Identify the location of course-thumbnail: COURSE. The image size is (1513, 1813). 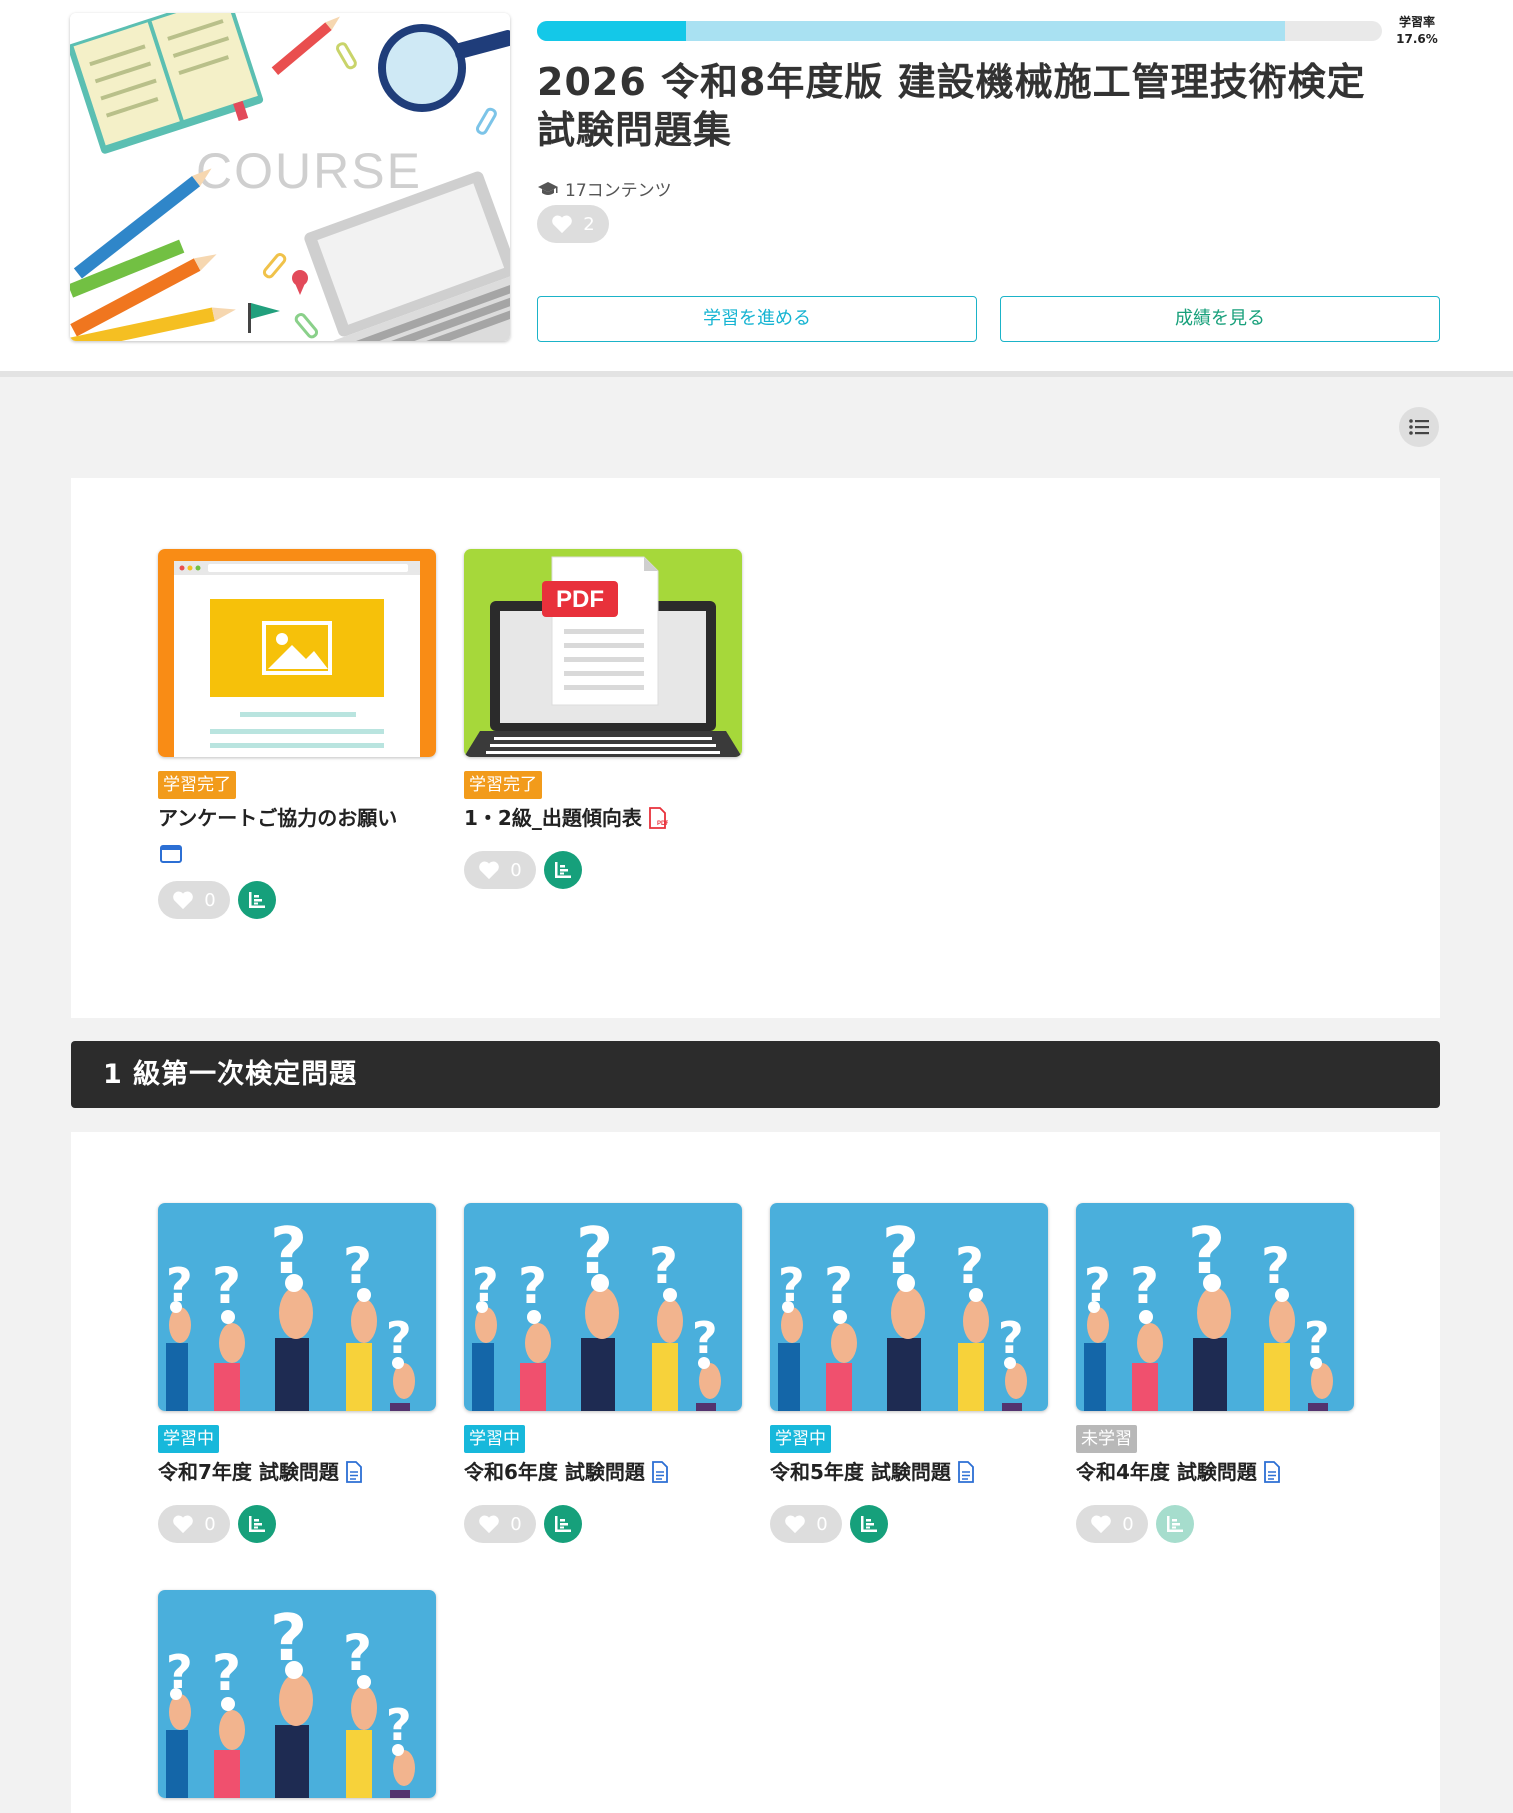
(290, 177).